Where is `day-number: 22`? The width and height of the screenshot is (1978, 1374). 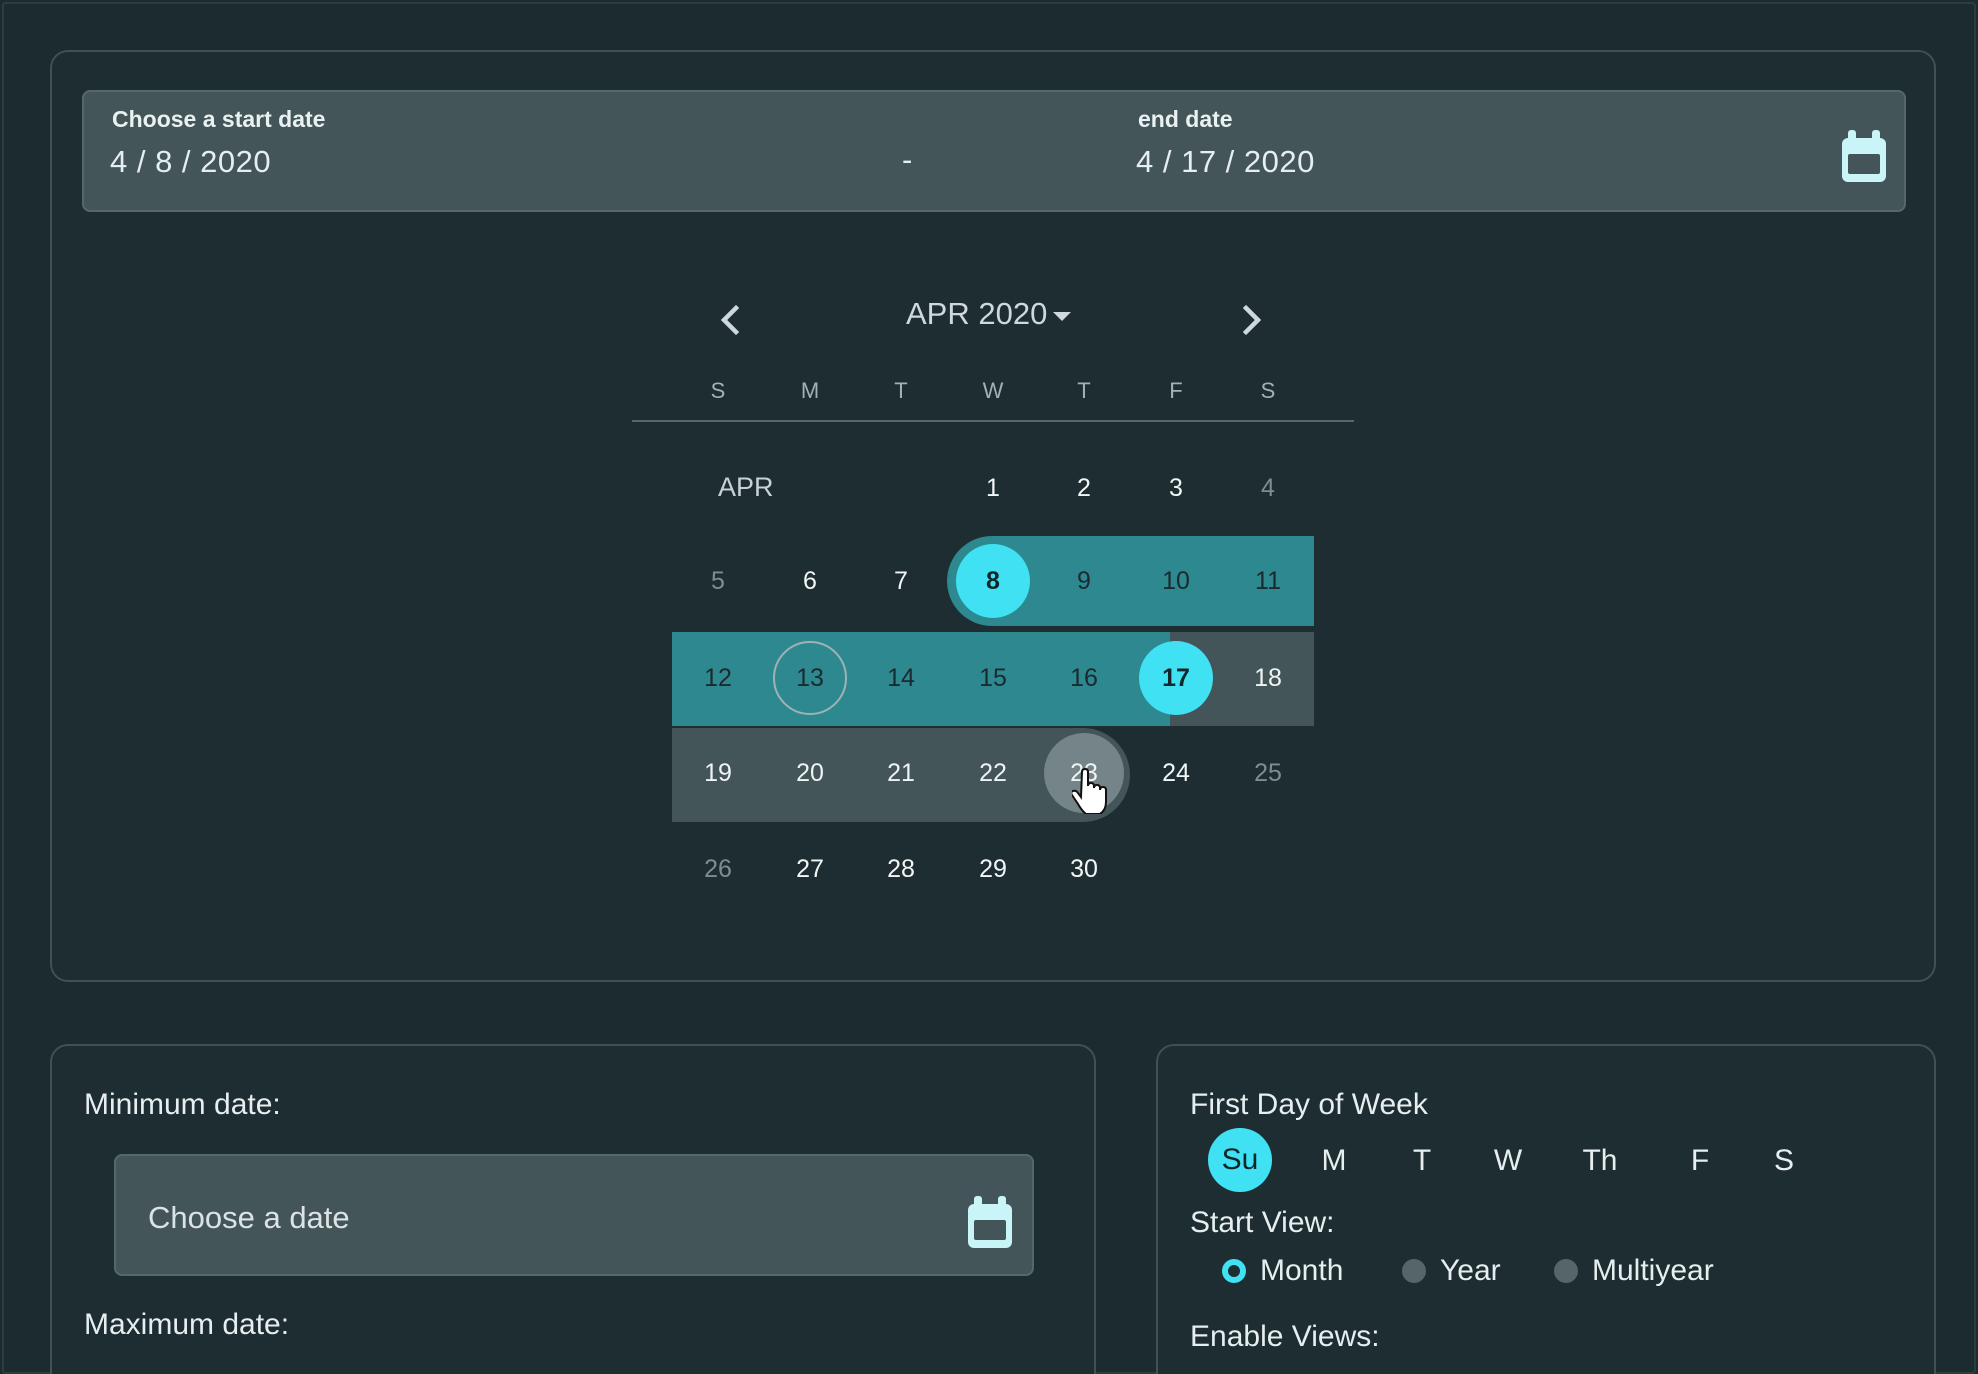
day-number: 22 is located at coordinates (993, 772).